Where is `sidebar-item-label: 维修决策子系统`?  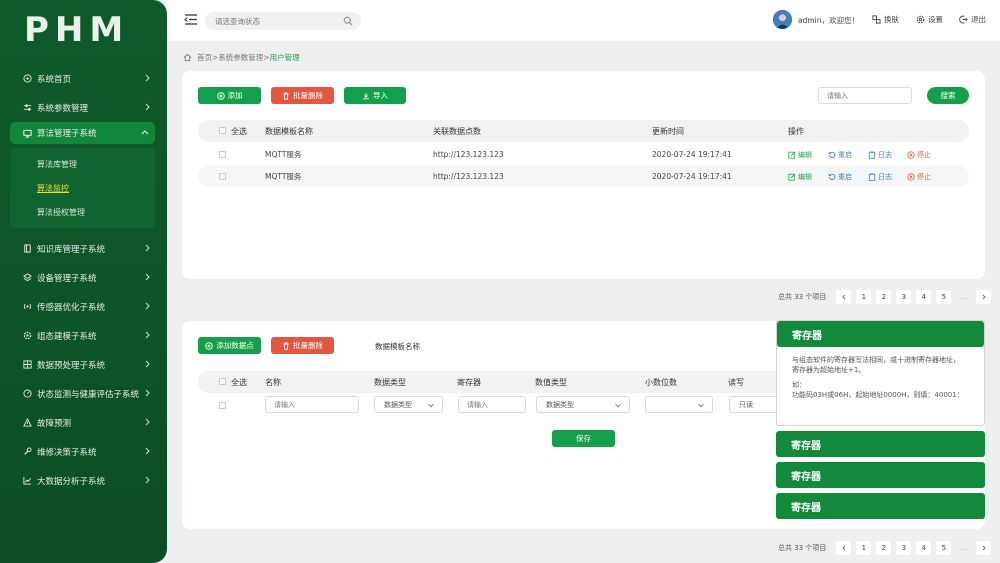
sidebar-item-label: 维修决策子系统 is located at coordinates (67, 452).